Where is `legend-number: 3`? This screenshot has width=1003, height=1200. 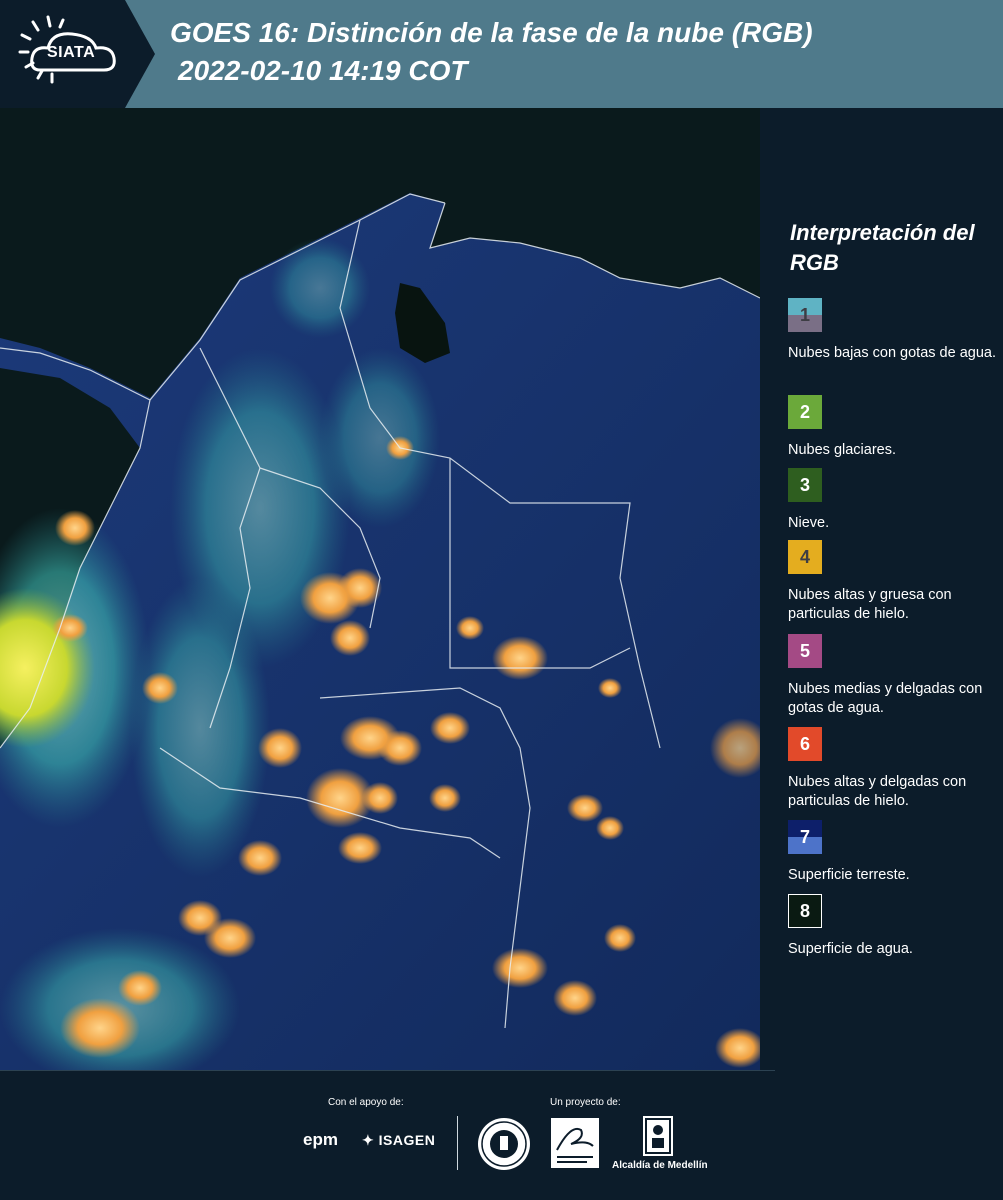
legend-number: 3 is located at coordinates (804, 484).